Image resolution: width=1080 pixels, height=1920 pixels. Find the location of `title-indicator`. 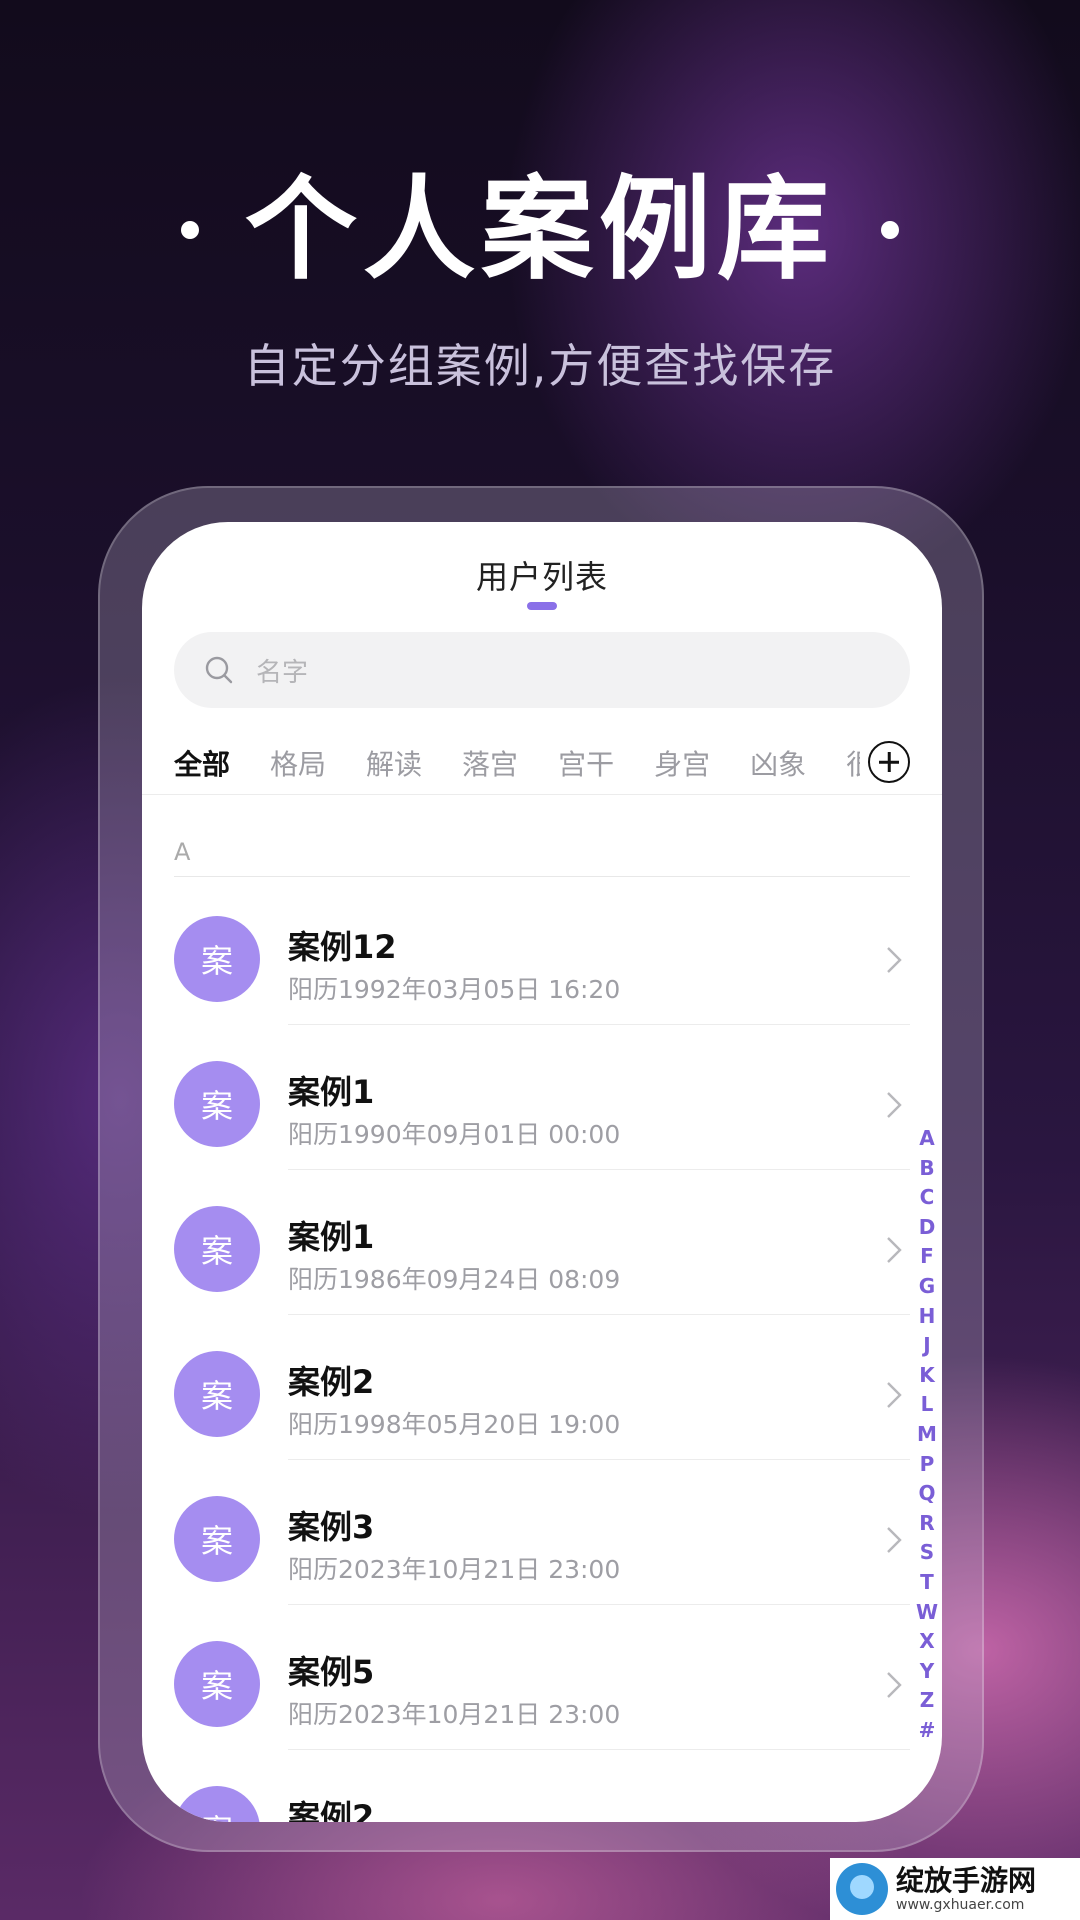

title-indicator is located at coordinates (542, 606).